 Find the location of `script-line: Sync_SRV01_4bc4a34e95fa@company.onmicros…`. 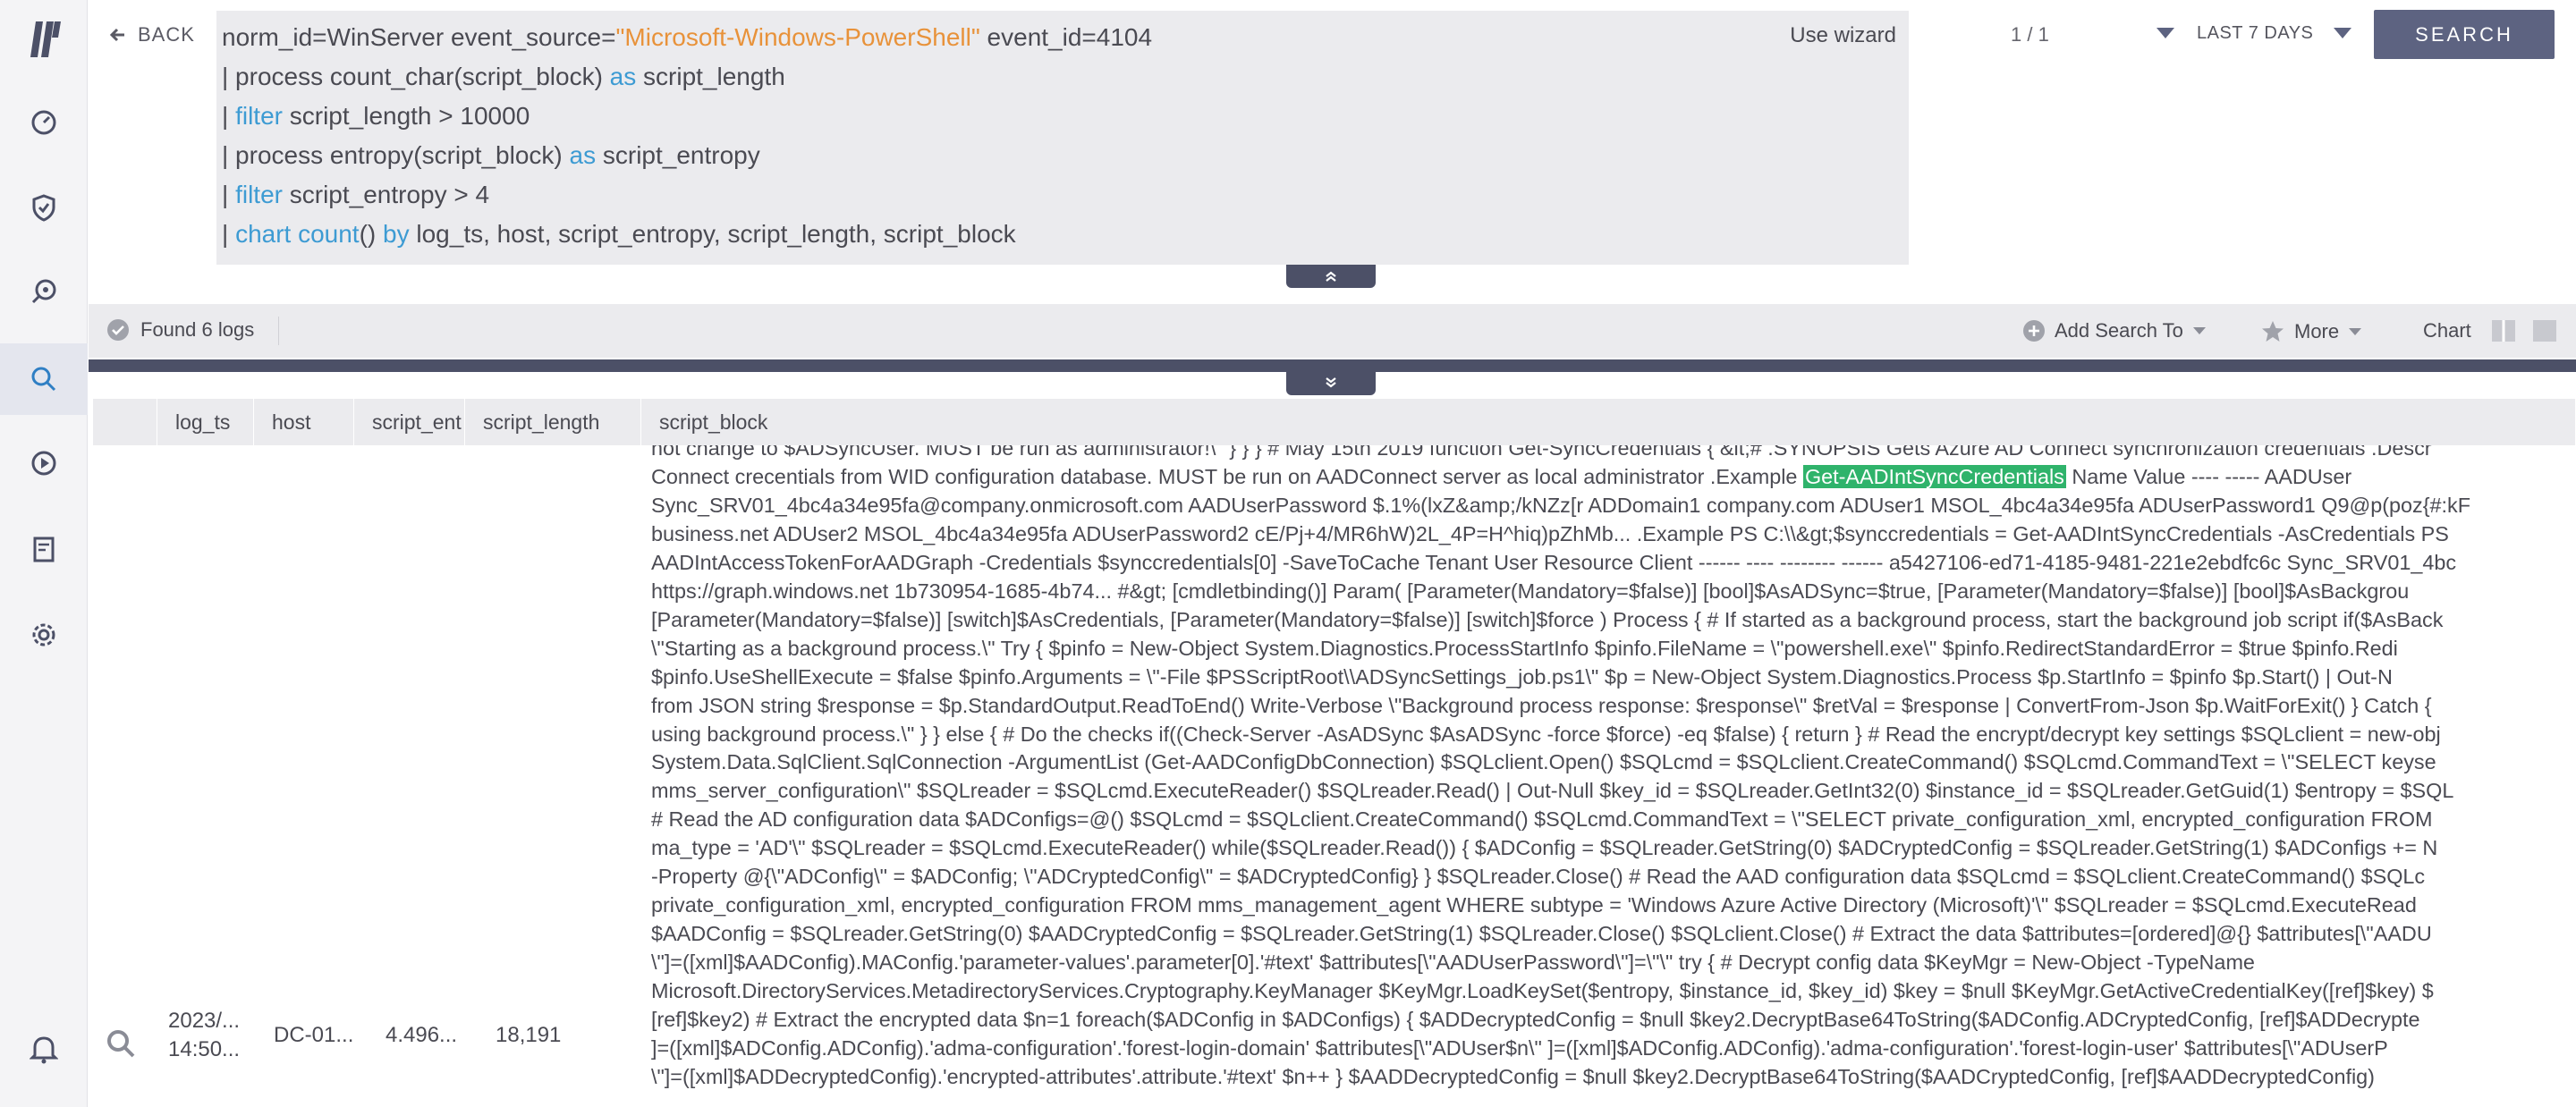

script-line: Sync_SRV01_4bc4a34e95fa@company.onmicros… is located at coordinates (1561, 505).